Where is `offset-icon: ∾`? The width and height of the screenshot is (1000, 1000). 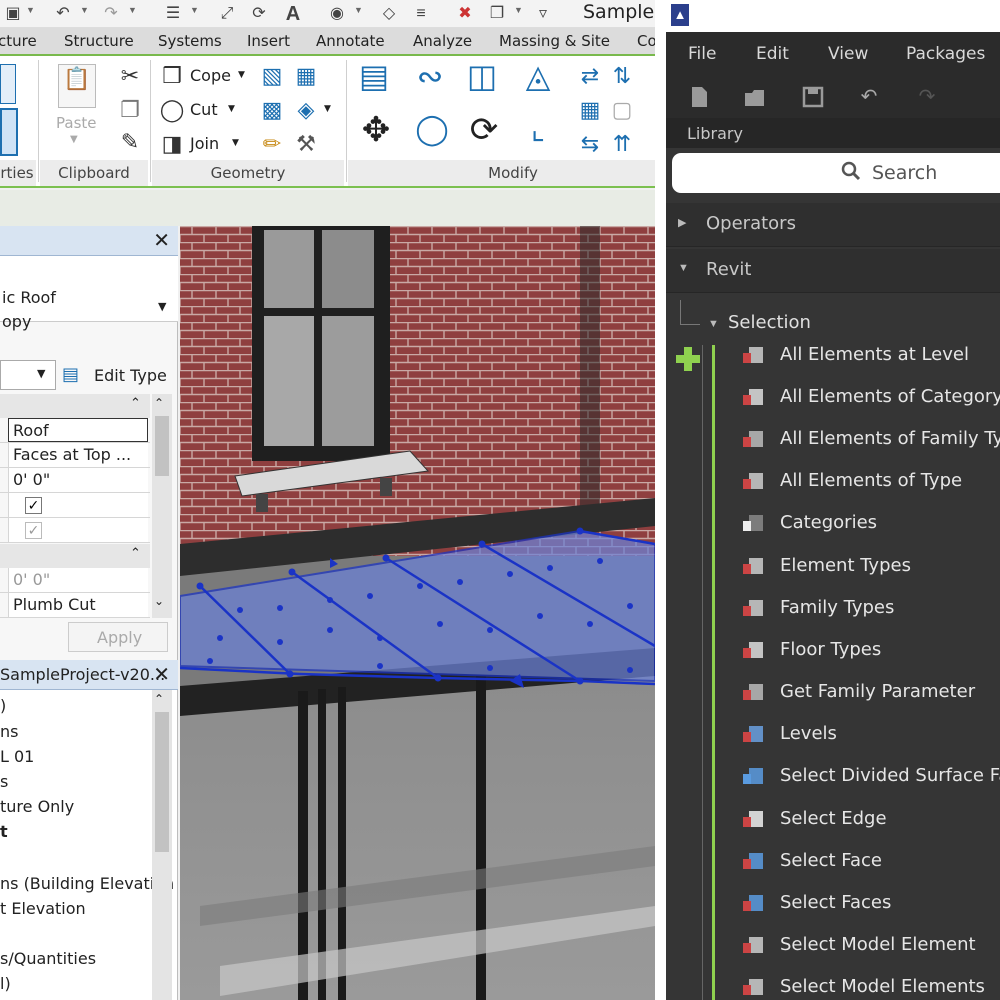 offset-icon: ∾ is located at coordinates (430, 81).